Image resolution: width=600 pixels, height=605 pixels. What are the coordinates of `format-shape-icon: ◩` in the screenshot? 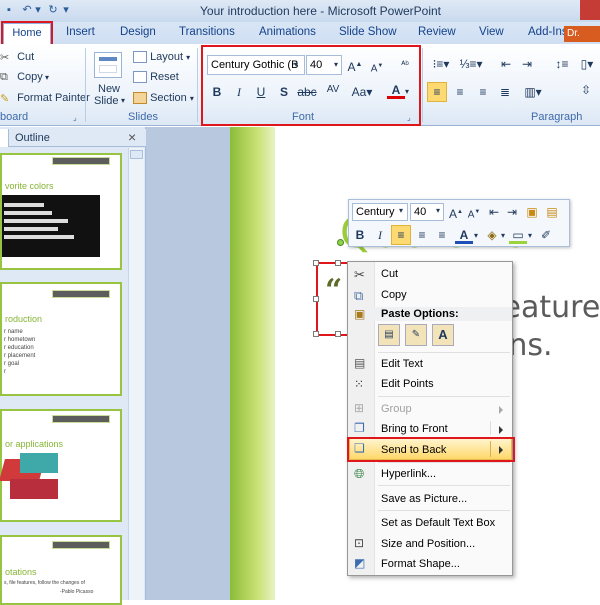 It's located at (360, 563).